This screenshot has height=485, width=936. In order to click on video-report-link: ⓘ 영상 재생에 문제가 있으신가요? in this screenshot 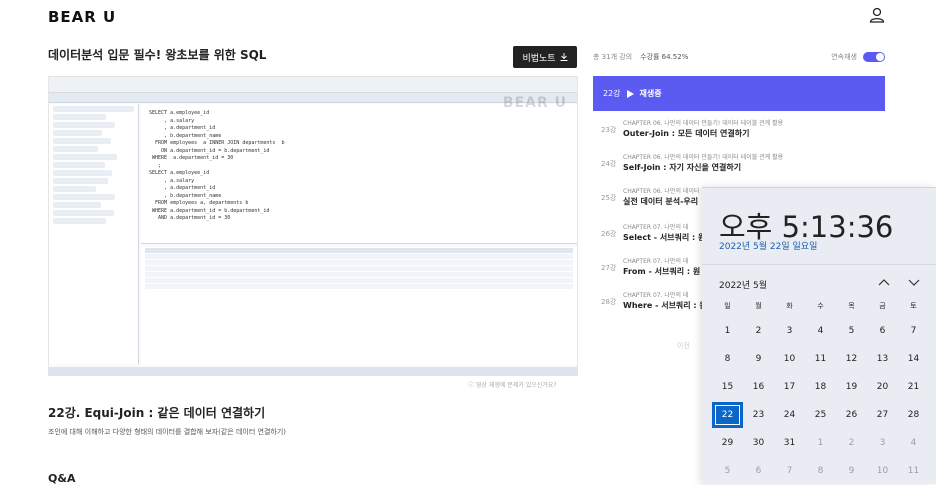, I will do `click(512, 384)`.